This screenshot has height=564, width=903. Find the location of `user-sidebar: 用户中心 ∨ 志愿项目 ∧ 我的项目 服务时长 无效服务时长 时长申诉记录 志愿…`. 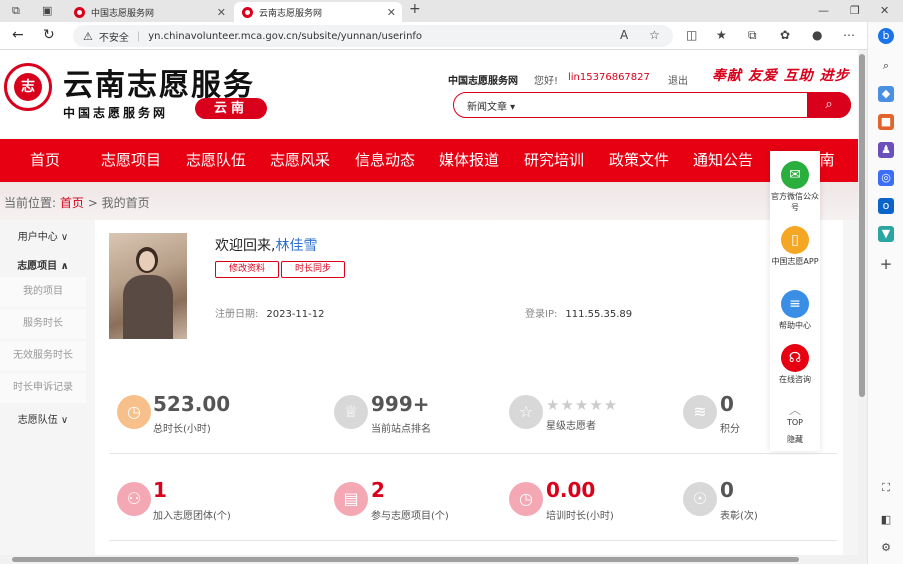

user-sidebar: 用户中心 ∨ 志愿项目 ∧ 我的项目 服务时长 无效服务时长 时长申诉记录 志愿… is located at coordinates (43, 390).